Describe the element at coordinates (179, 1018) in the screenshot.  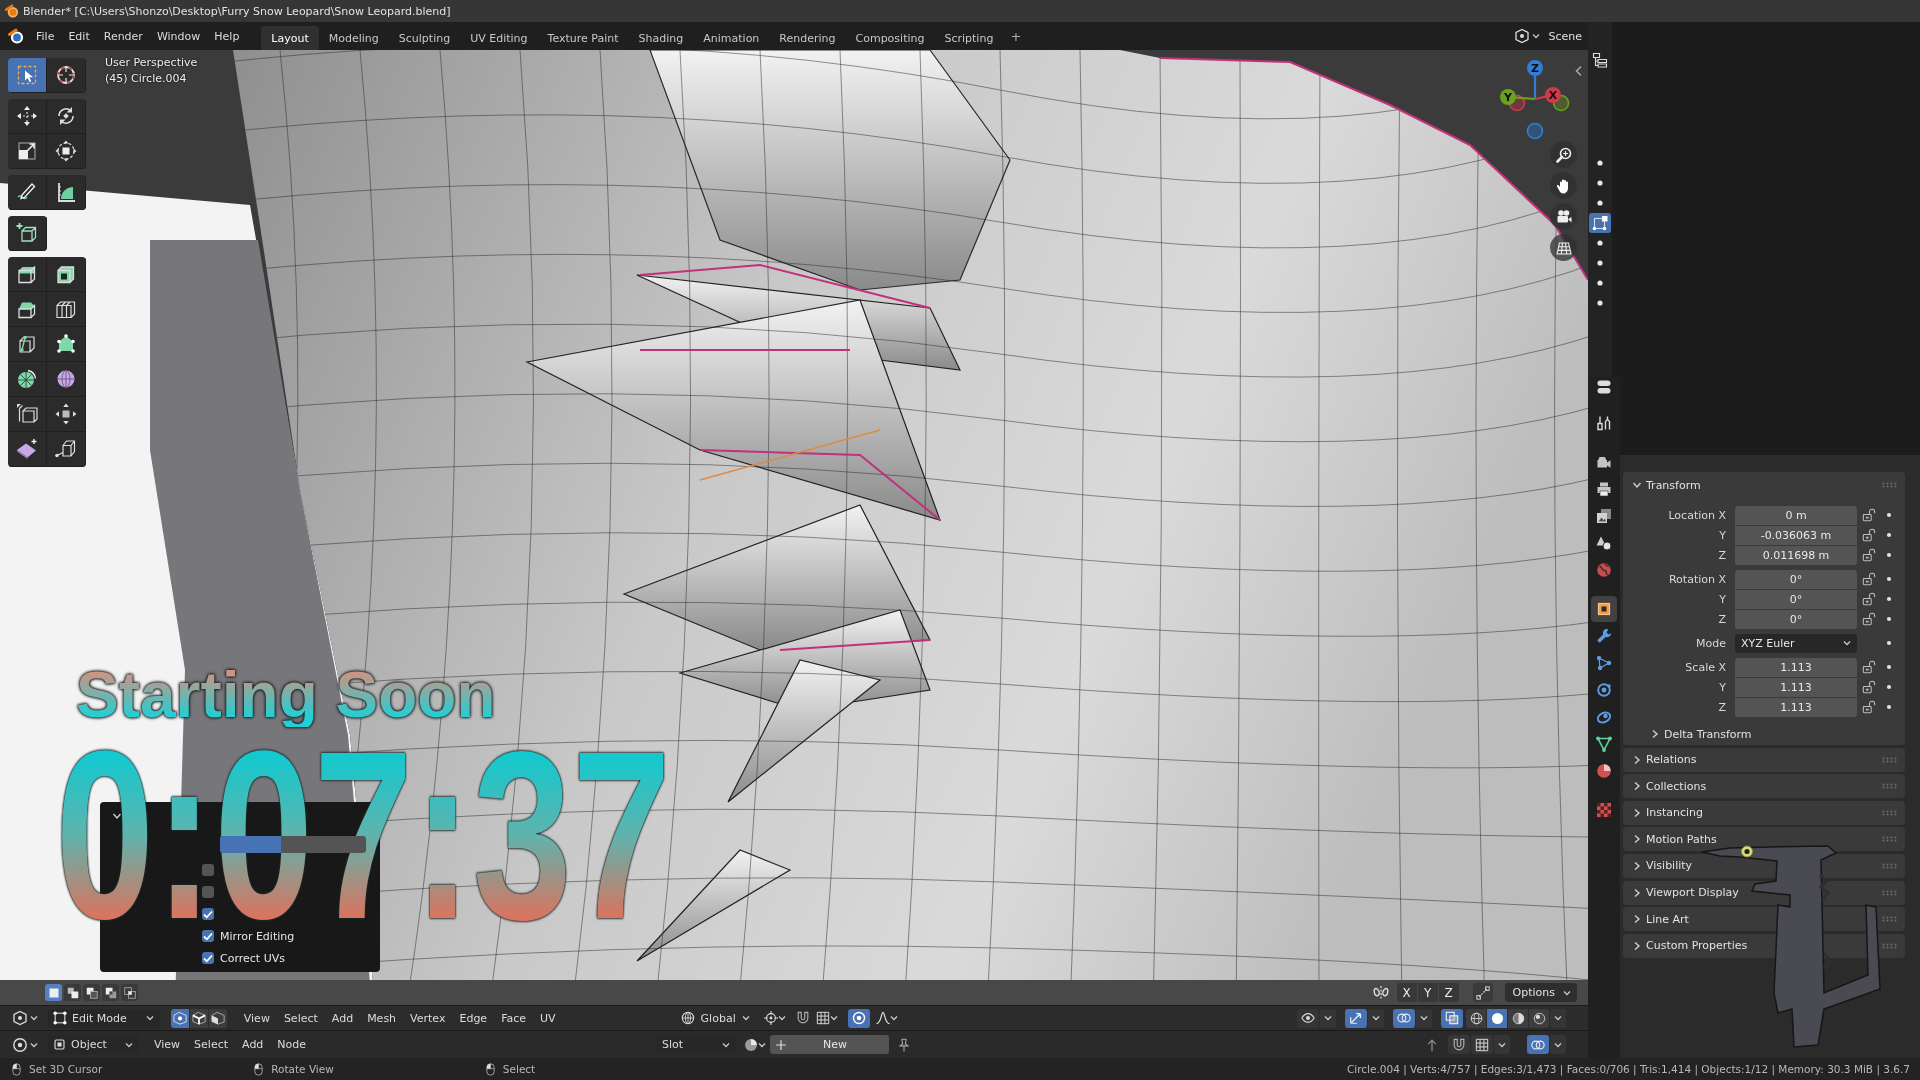
I see `vertex-select-icon` at that location.